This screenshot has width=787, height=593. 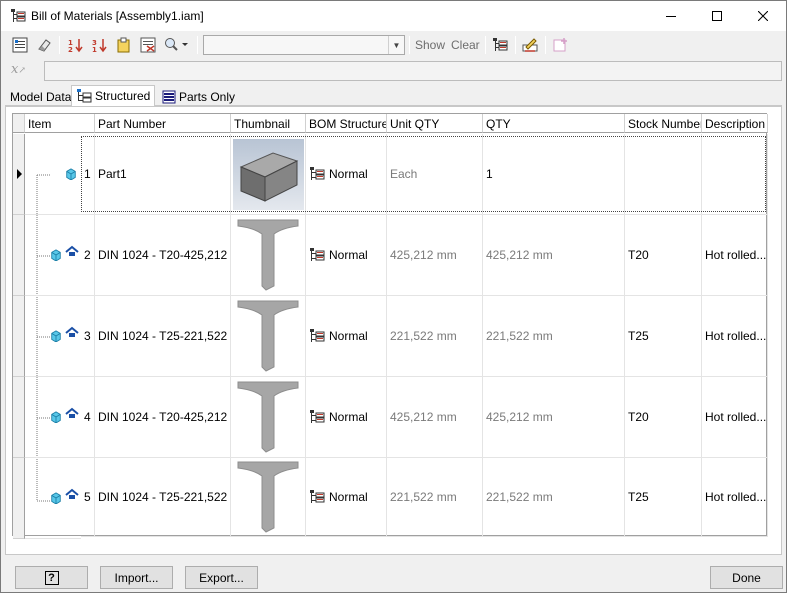 What do you see at coordinates (163, 123) in the screenshot?
I see `column-header-part-number: Part Number` at bounding box center [163, 123].